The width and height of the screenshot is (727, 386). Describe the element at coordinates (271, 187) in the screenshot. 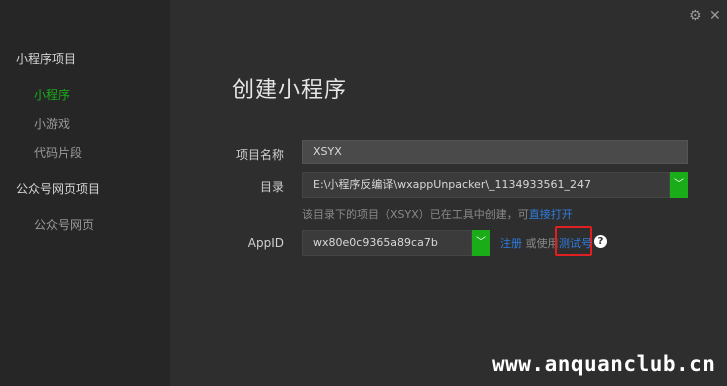

I see `directory-label: 目录` at that location.